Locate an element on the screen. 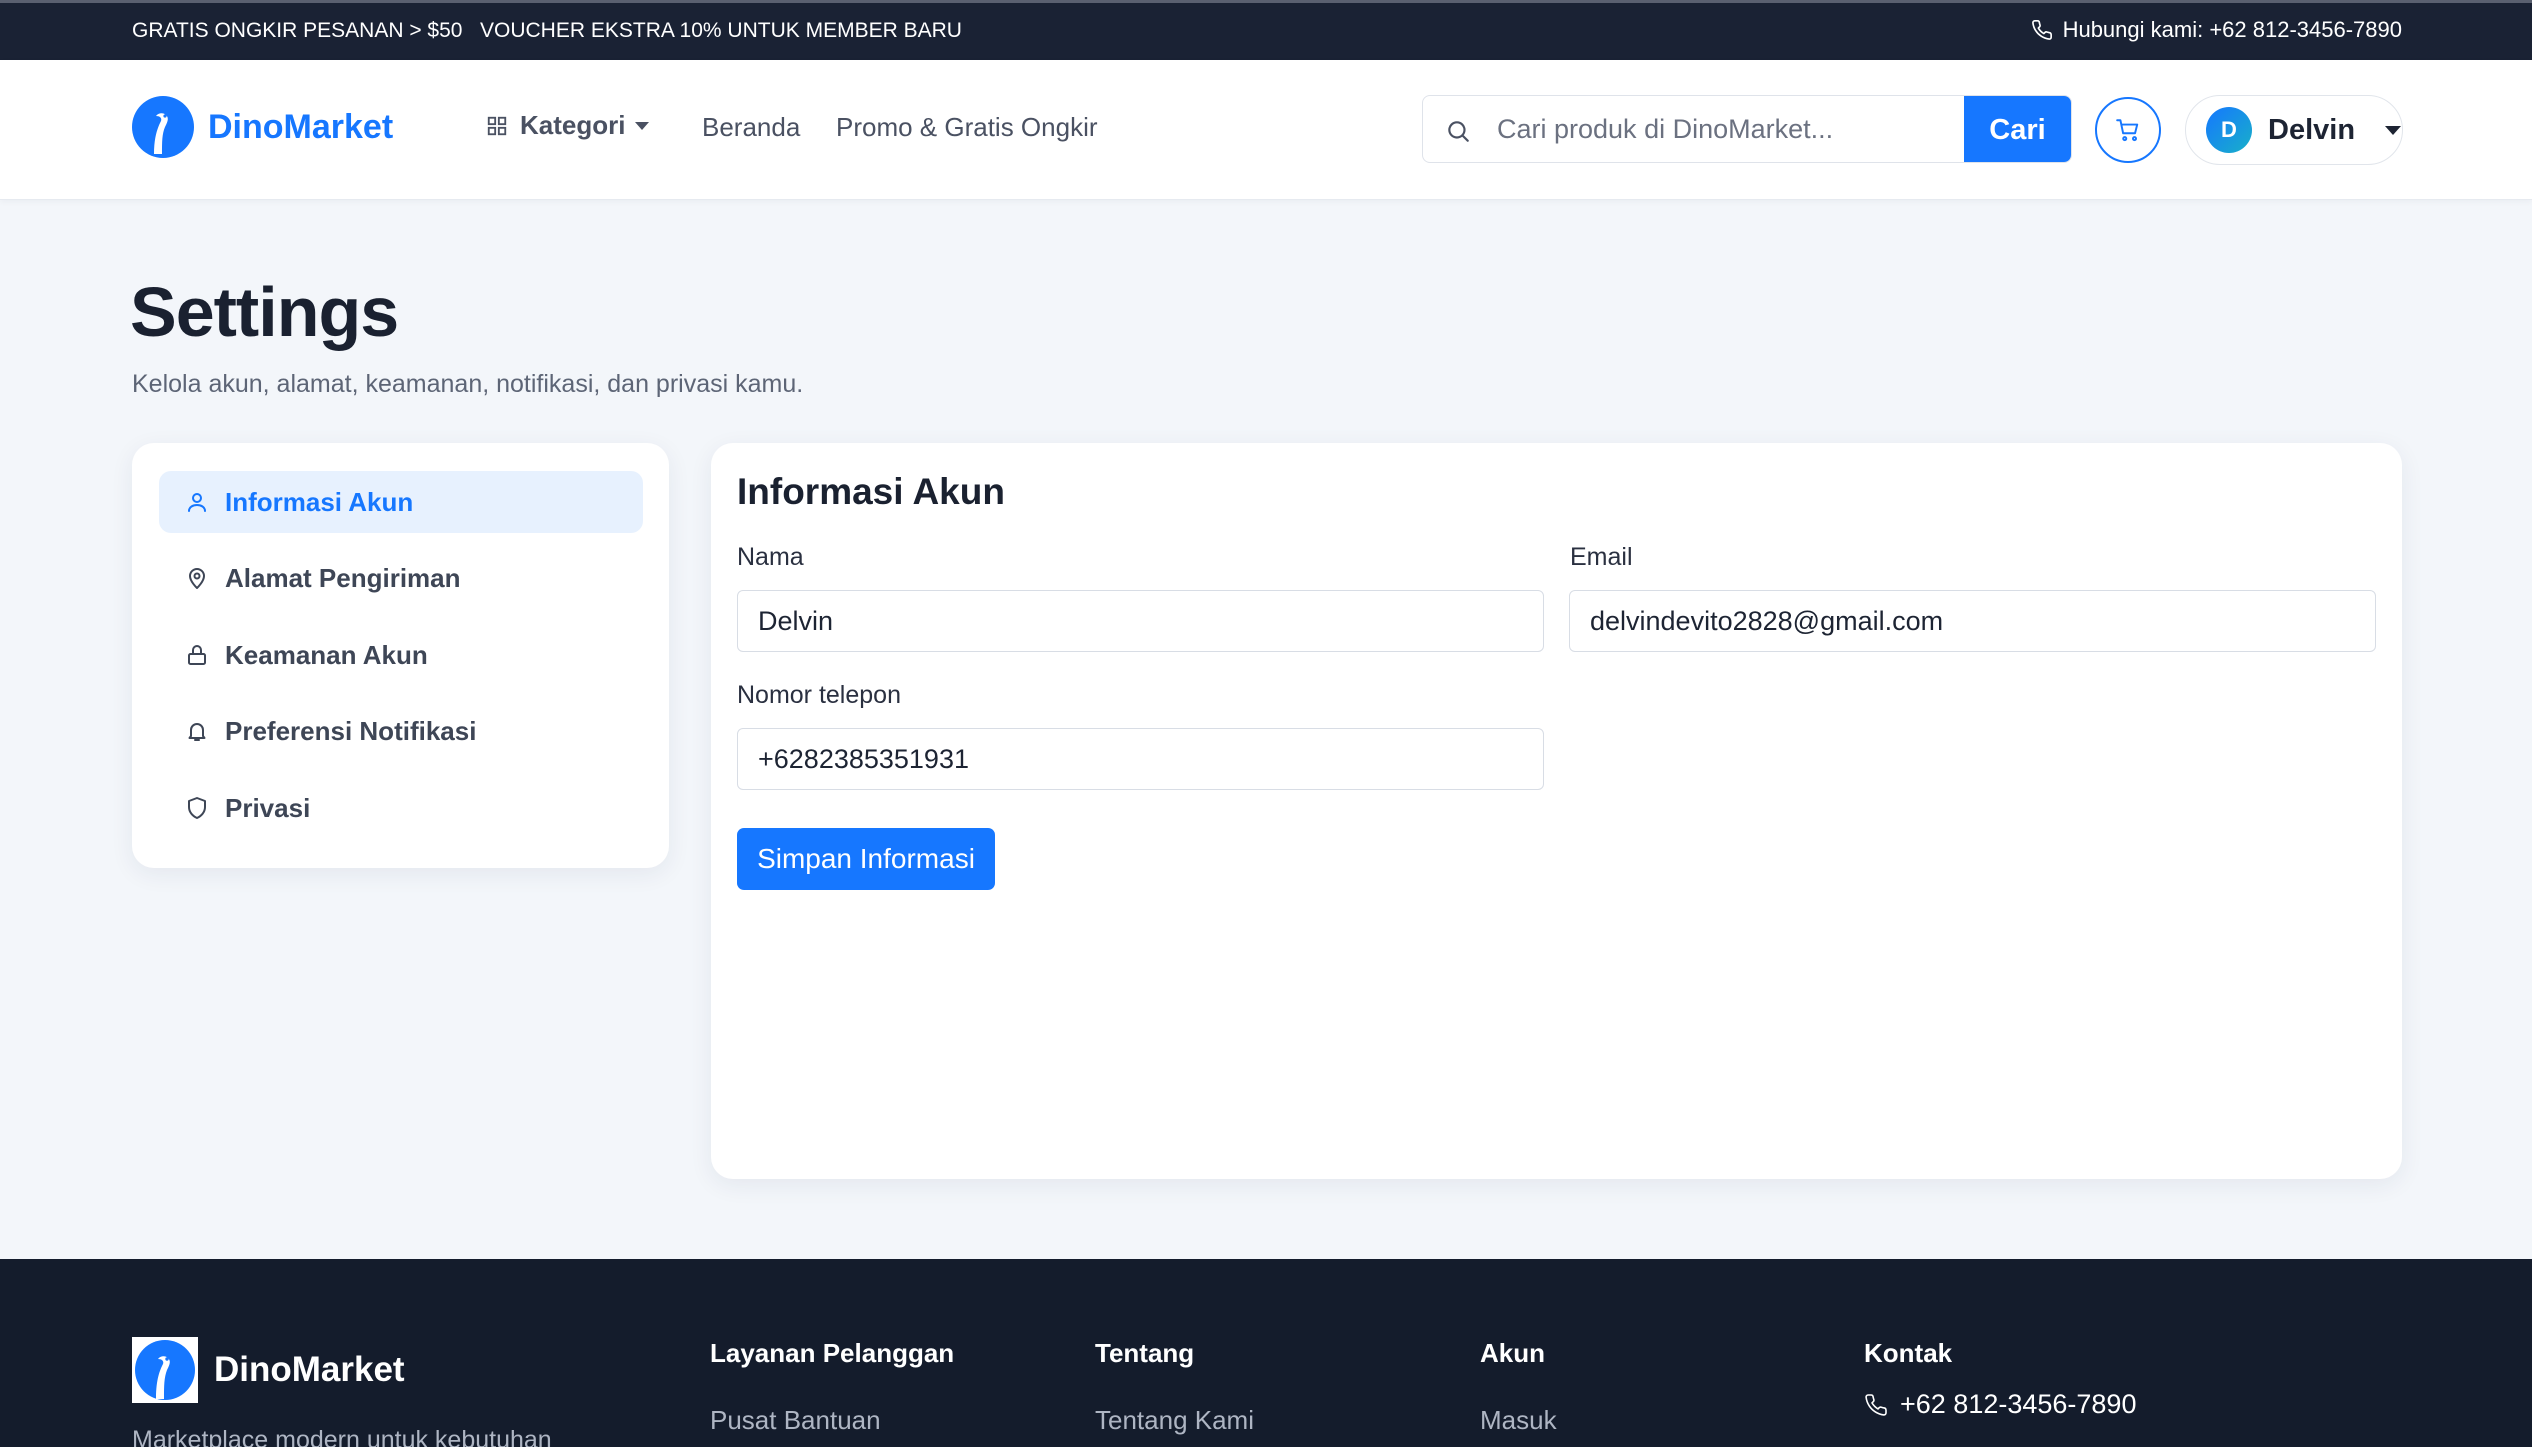 The width and height of the screenshot is (2532, 1447). phone-field is located at coordinates (1140, 759).